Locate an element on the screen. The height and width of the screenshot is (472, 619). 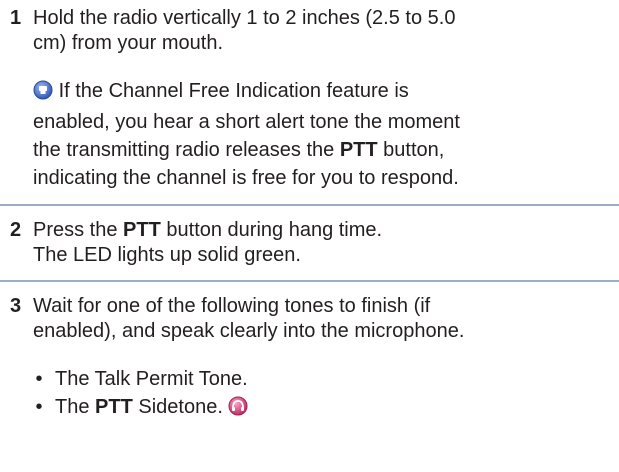
step-number: 3 is located at coordinates (16, 306).